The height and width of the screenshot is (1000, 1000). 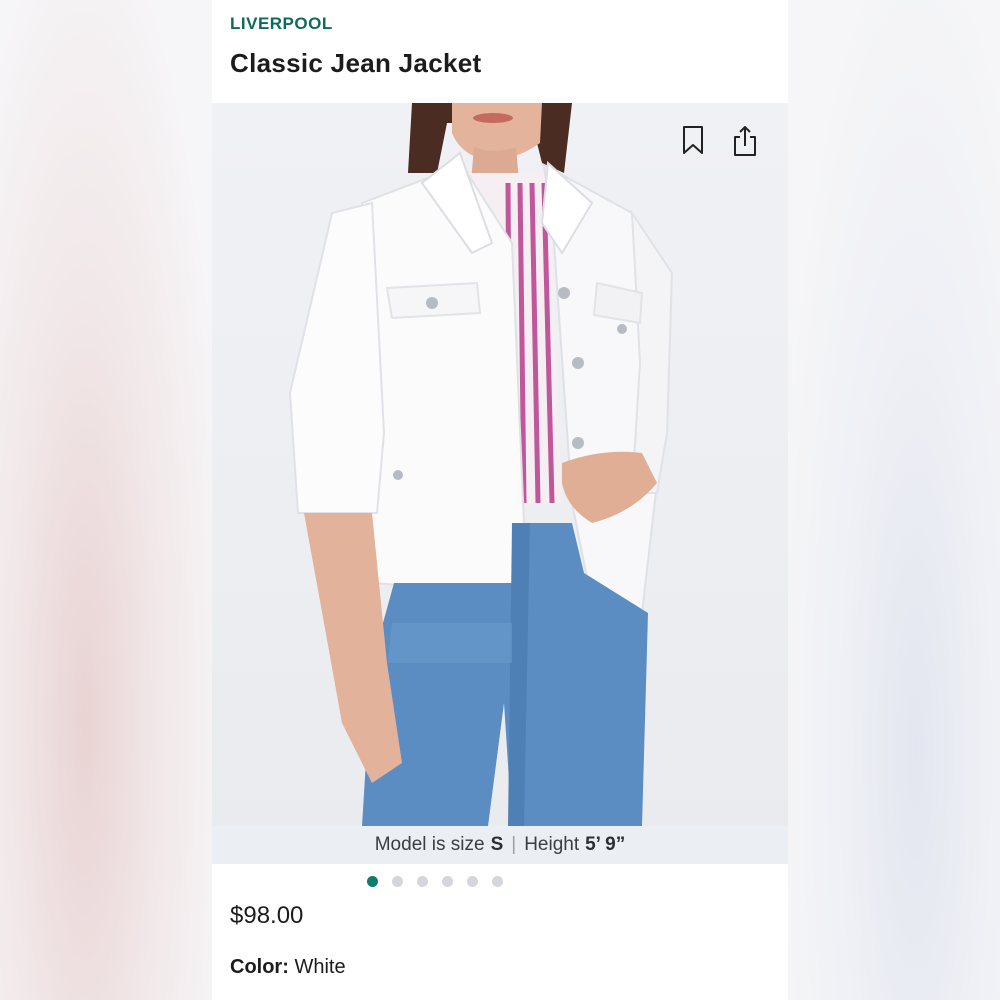 I want to click on model-size-value: S, so click(x=497, y=844).